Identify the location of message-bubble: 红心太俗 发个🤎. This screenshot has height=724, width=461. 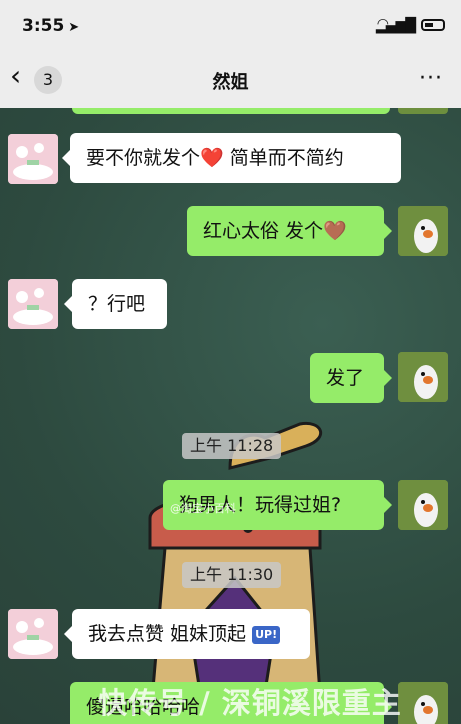
(289, 231).